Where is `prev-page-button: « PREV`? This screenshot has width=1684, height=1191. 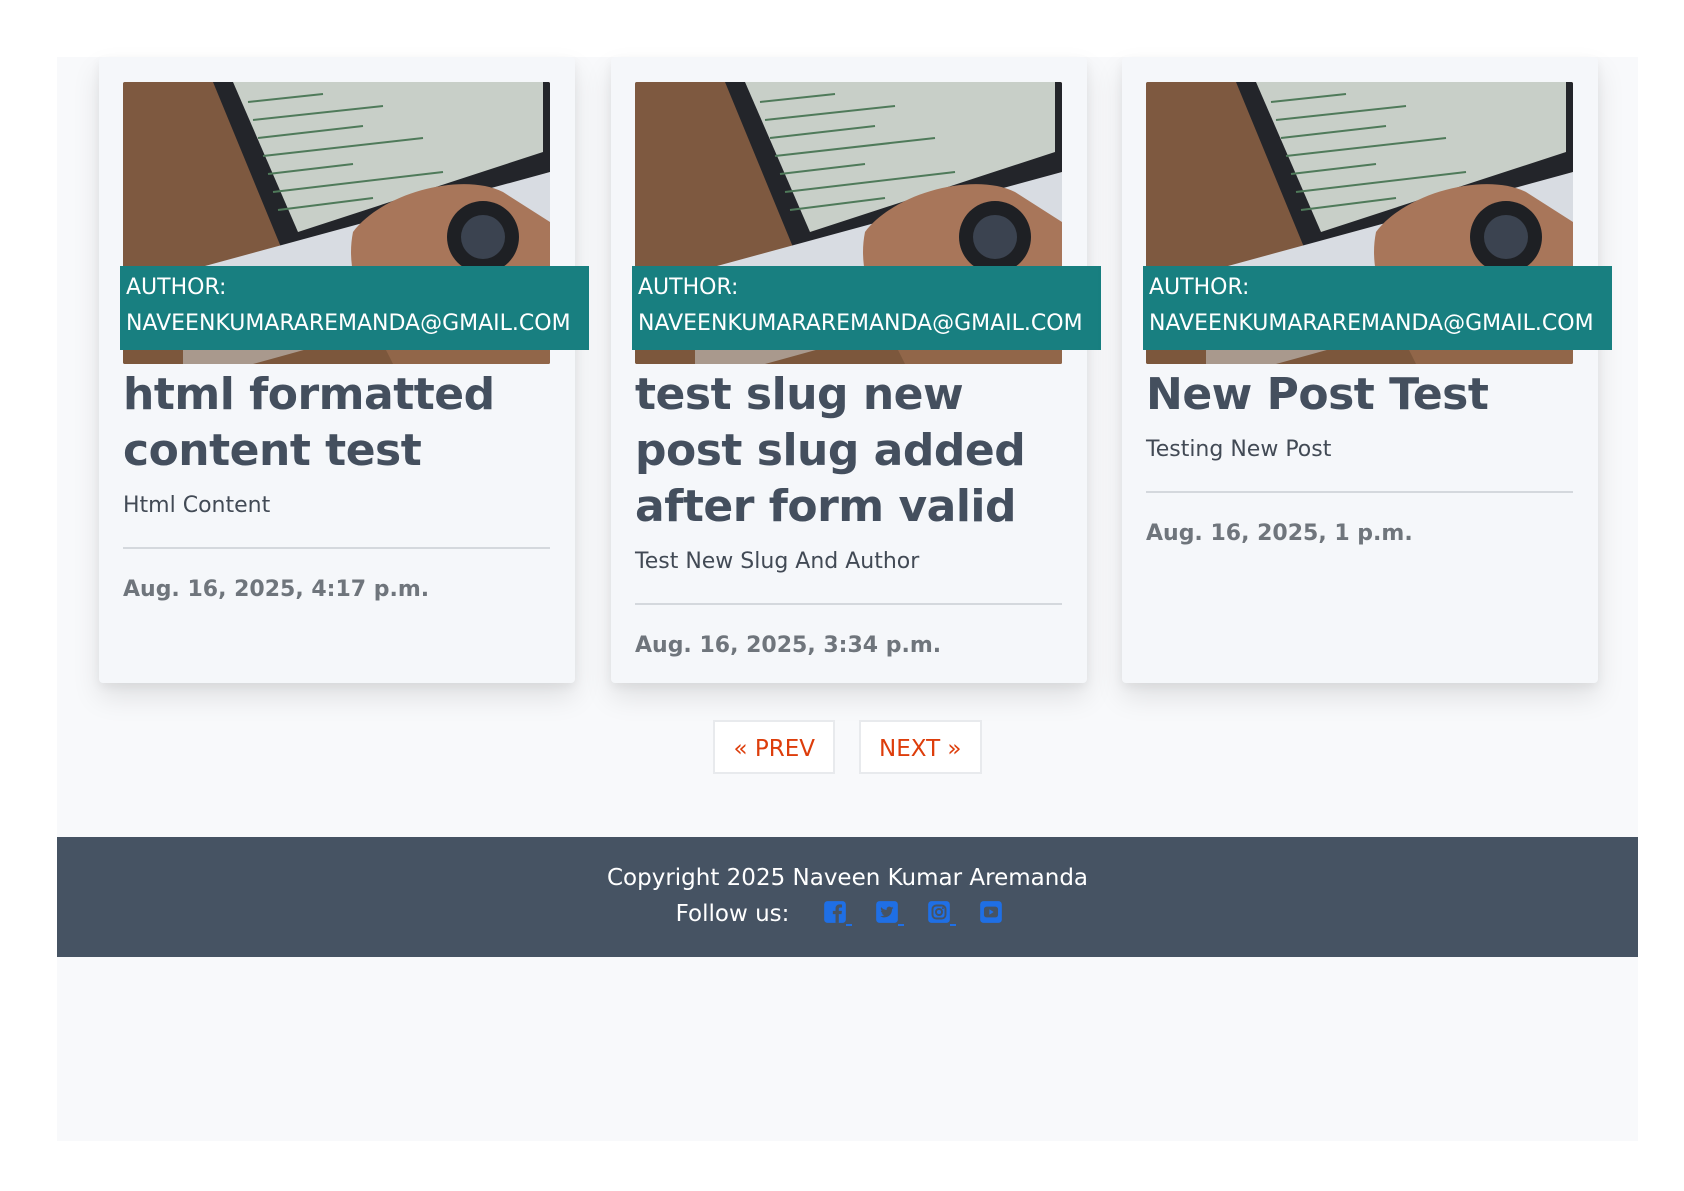 prev-page-button: « PREV is located at coordinates (774, 747).